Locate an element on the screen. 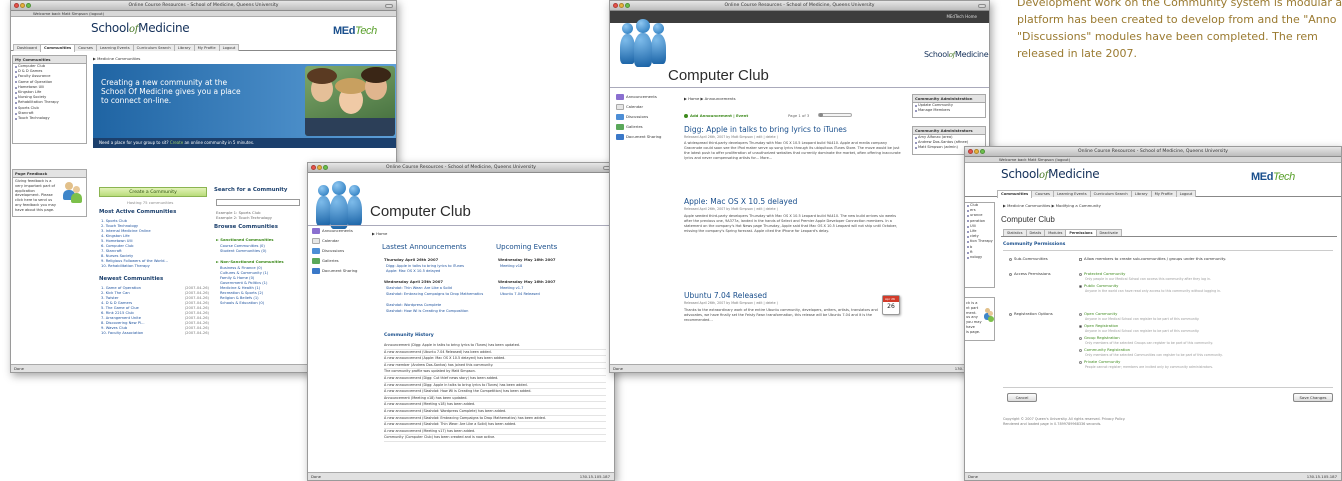 This screenshot has width=1342, height=481. list-item: Schools & Education (0) is located at coordinates (244, 303).